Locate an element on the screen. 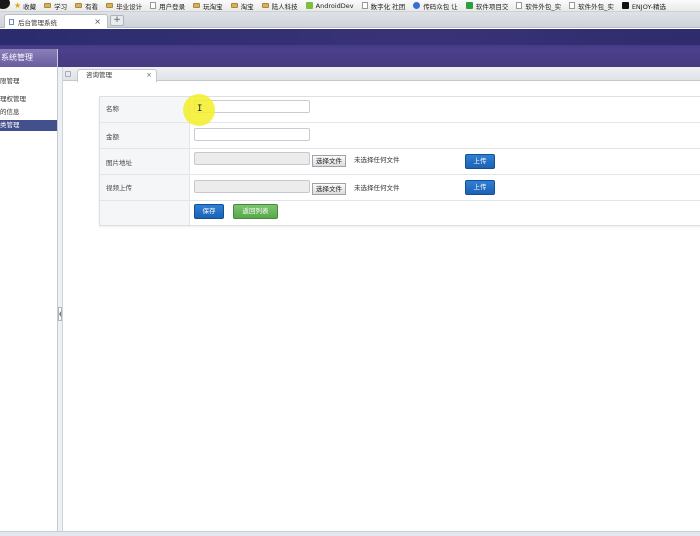 Image resolution: width=700 pixels, height=536 pixels. android-icon is located at coordinates (309, 5).